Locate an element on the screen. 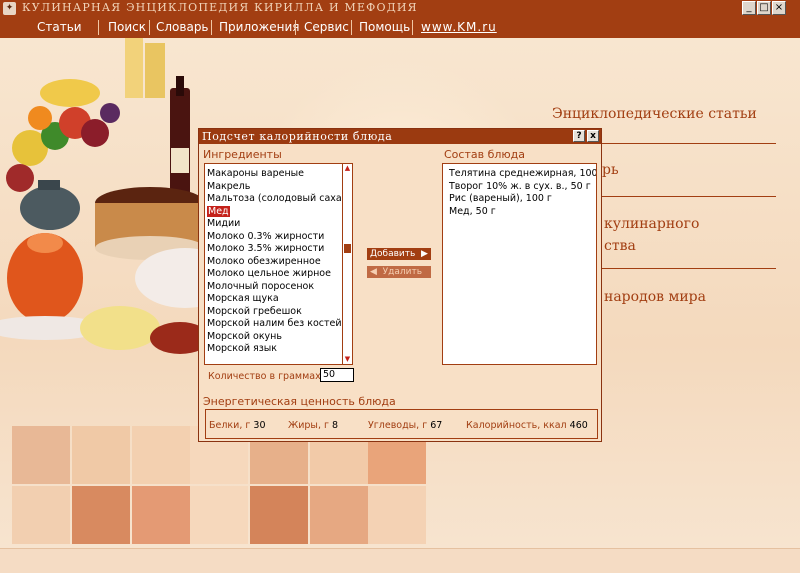 This screenshot has height=573, width=800. composition-item: Мед, 50 г is located at coordinates (521, 212).